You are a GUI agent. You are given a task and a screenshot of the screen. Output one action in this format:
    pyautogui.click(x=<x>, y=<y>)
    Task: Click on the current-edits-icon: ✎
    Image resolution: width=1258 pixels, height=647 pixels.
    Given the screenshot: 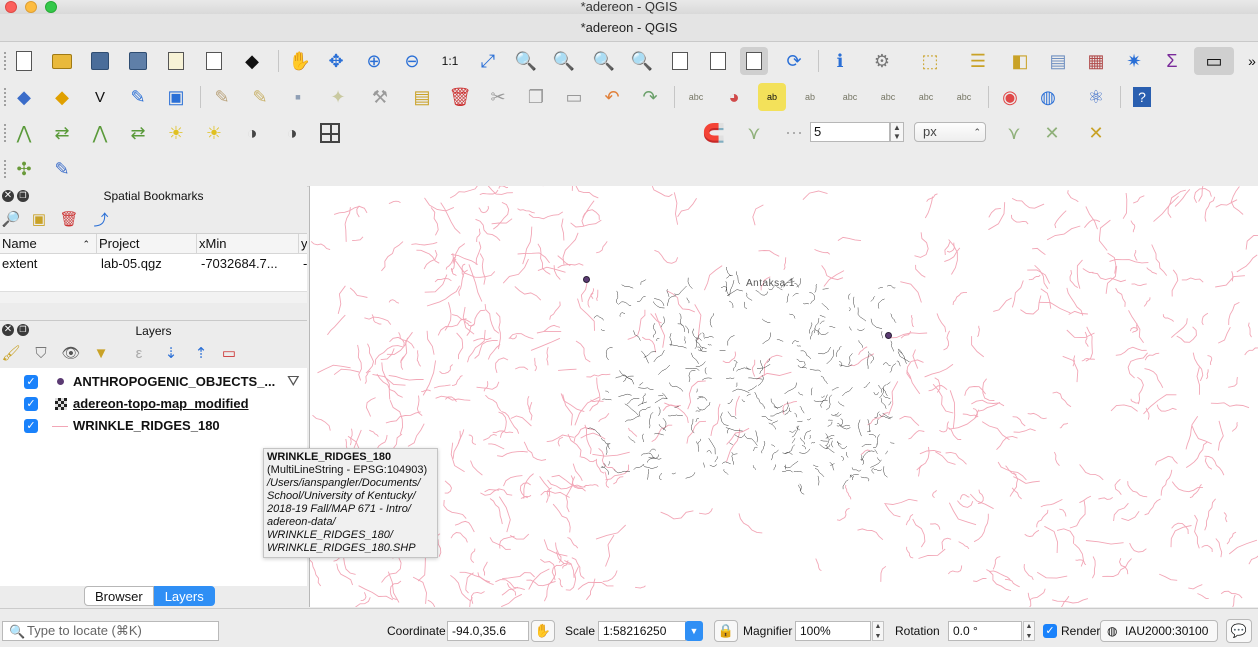 What is the action you would take?
    pyautogui.click(x=222, y=97)
    